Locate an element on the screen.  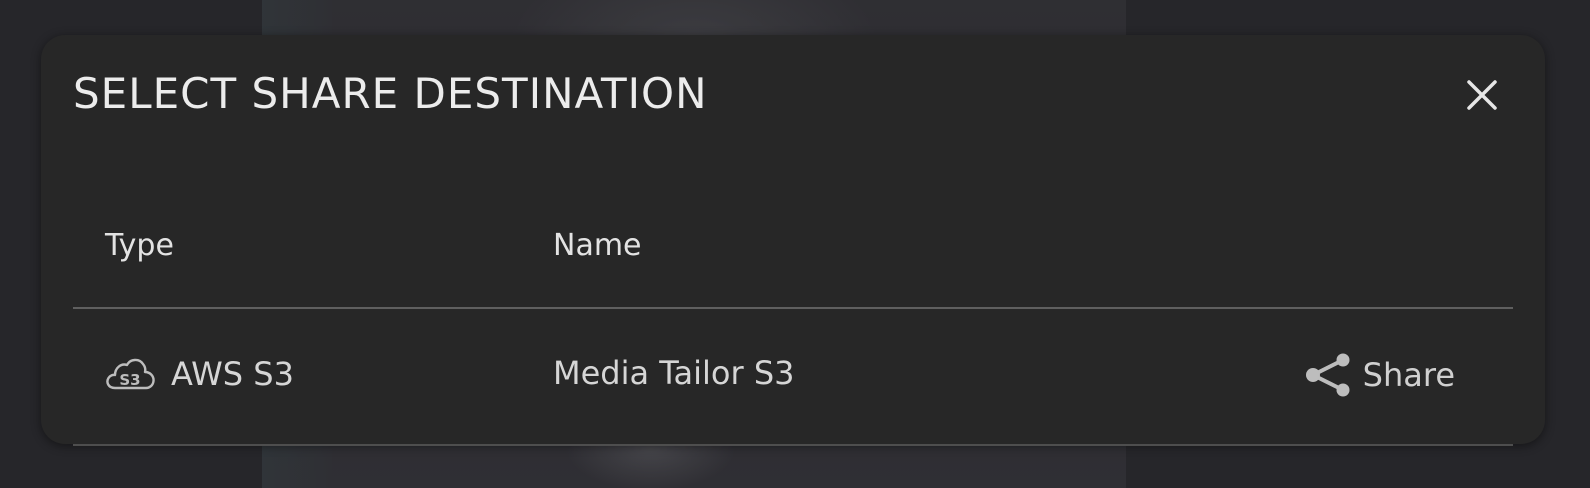
dialog-title: SELECT SHARE DESTINATION is located at coordinates (390, 93).